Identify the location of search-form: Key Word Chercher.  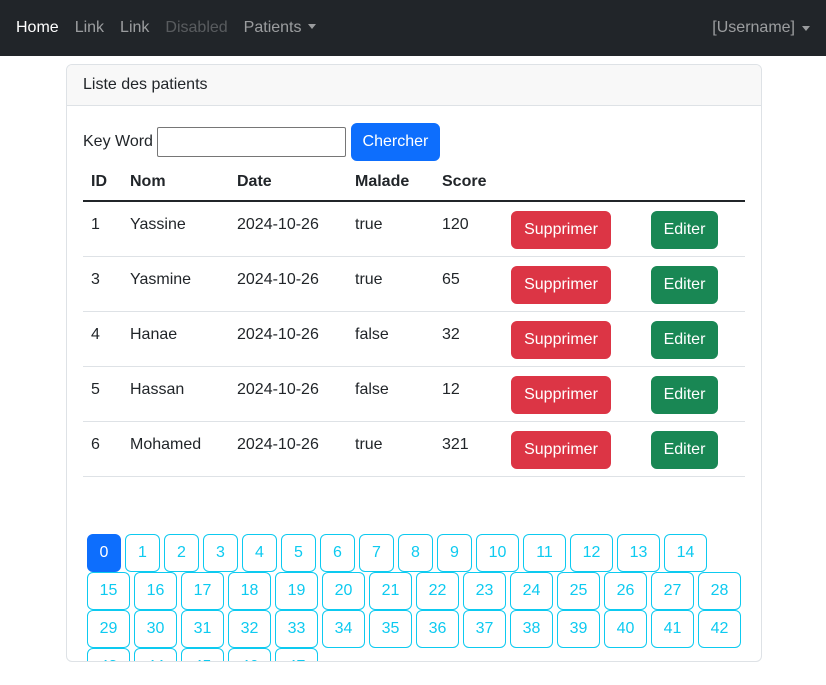
(261, 142).